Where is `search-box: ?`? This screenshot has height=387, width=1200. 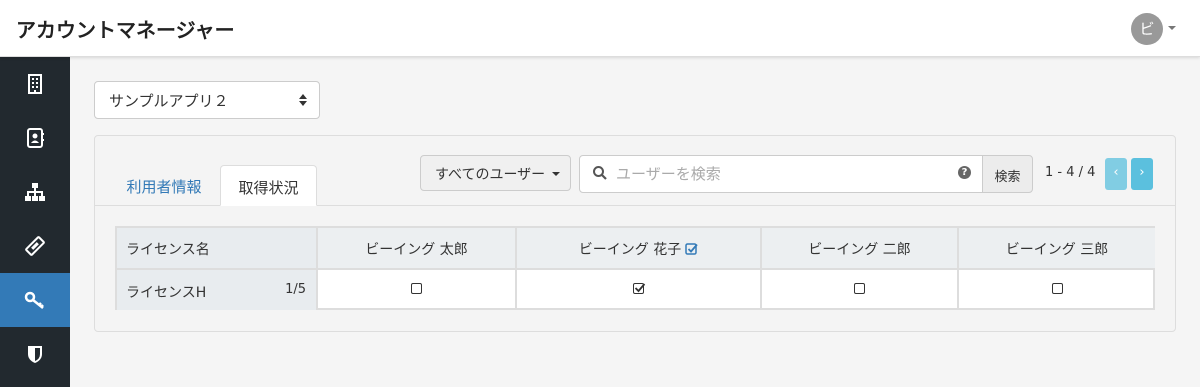
search-box: ? is located at coordinates (781, 174).